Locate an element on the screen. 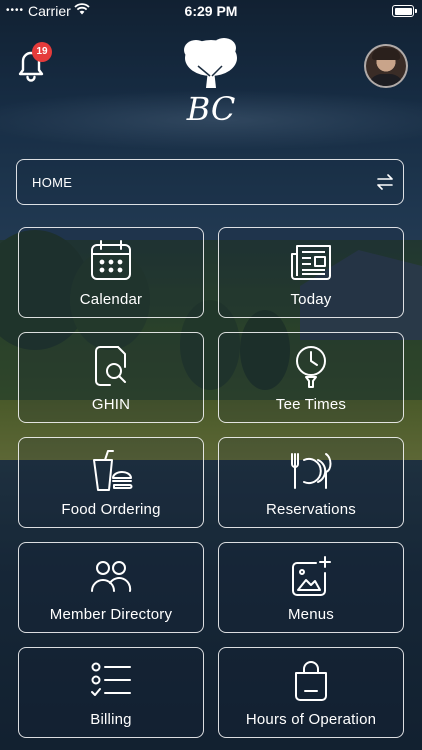  tile-label: Tee Times is located at coordinates (311, 404).